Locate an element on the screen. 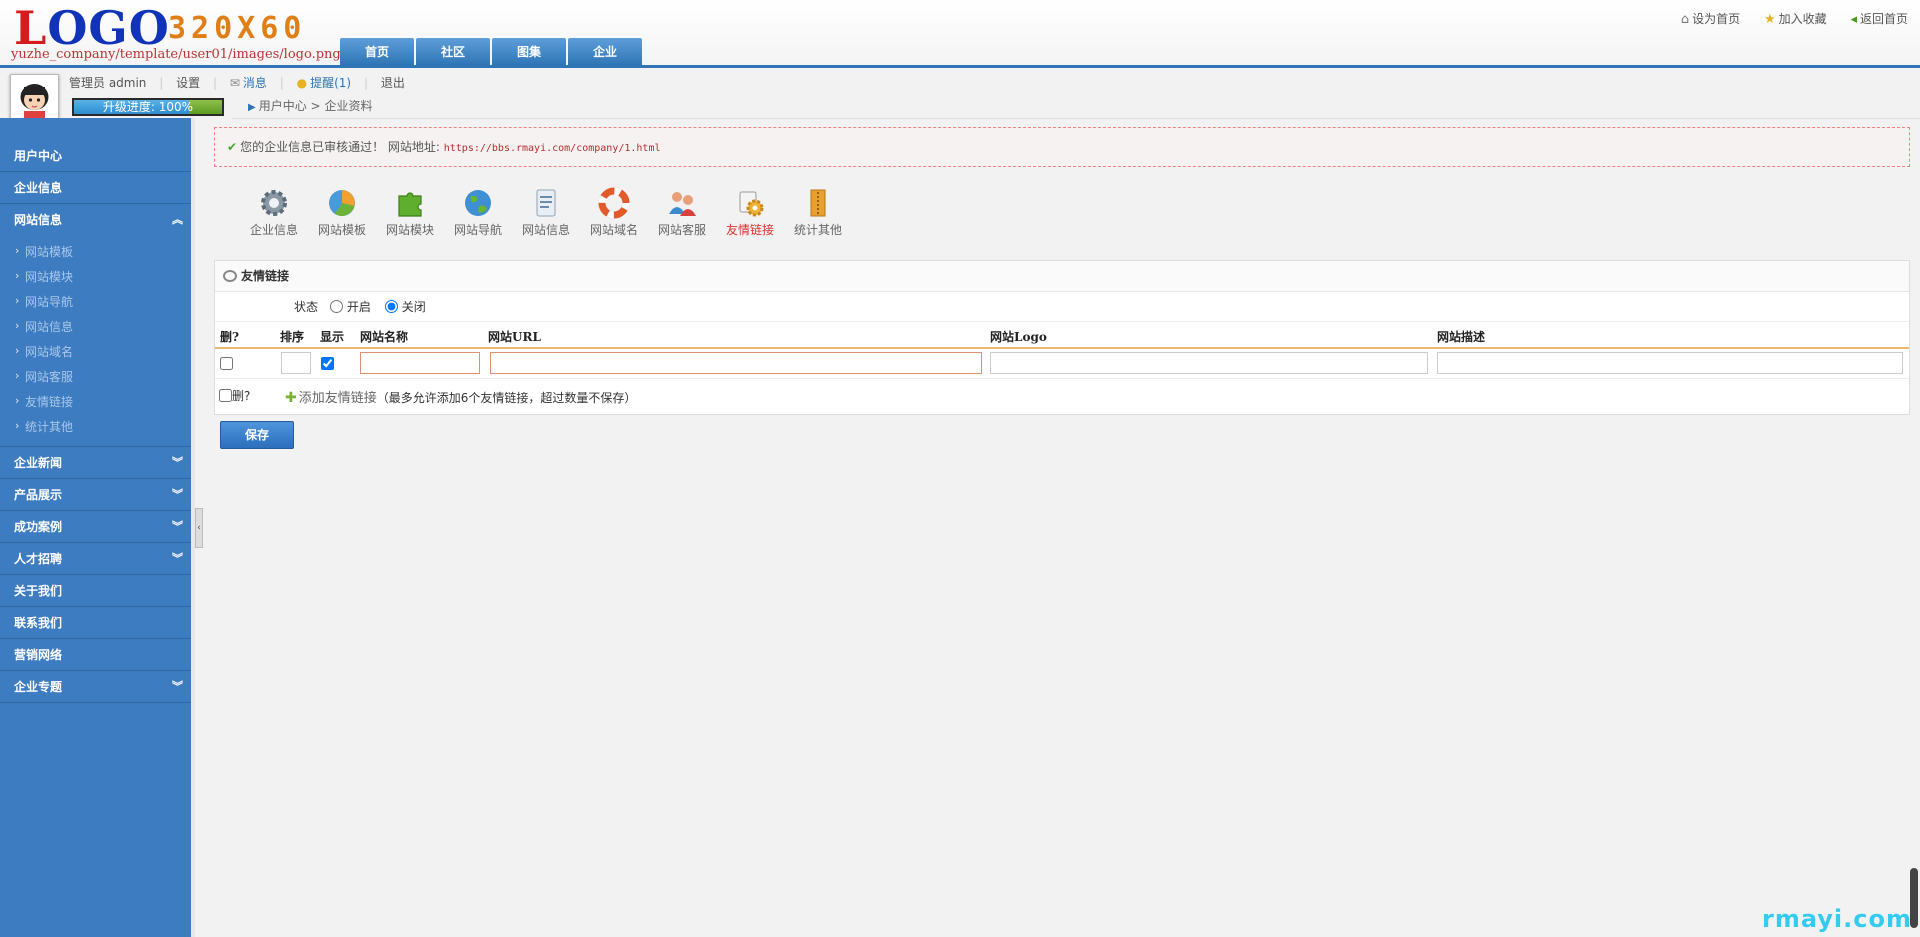 The width and height of the screenshot is (1920, 937). logo-size-text: 320X60 is located at coordinates (237, 28).